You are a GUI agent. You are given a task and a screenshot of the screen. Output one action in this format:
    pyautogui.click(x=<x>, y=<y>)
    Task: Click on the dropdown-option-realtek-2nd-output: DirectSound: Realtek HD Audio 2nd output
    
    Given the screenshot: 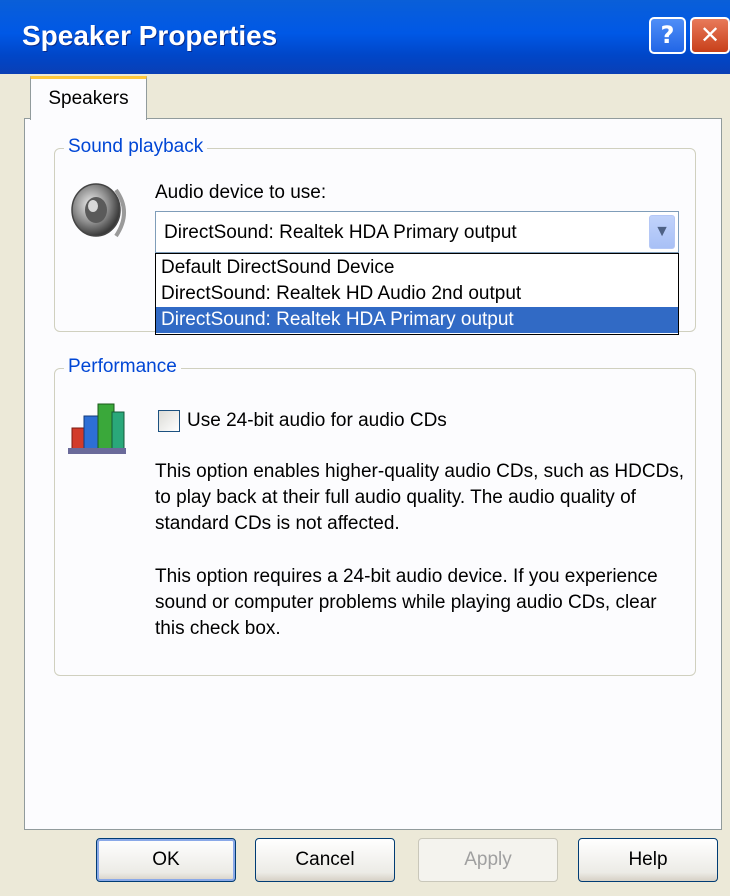 What is the action you would take?
    pyautogui.click(x=417, y=294)
    